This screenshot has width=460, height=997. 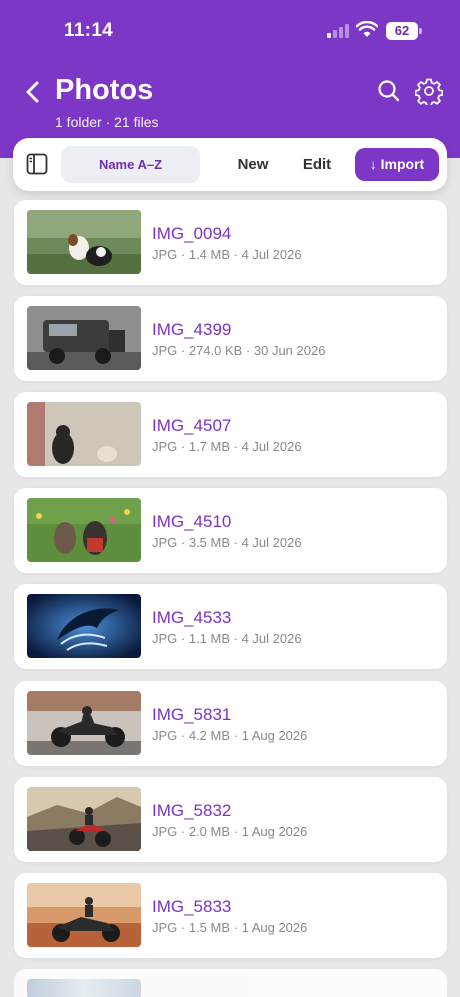 I want to click on file-row-partial, so click(x=230, y=983).